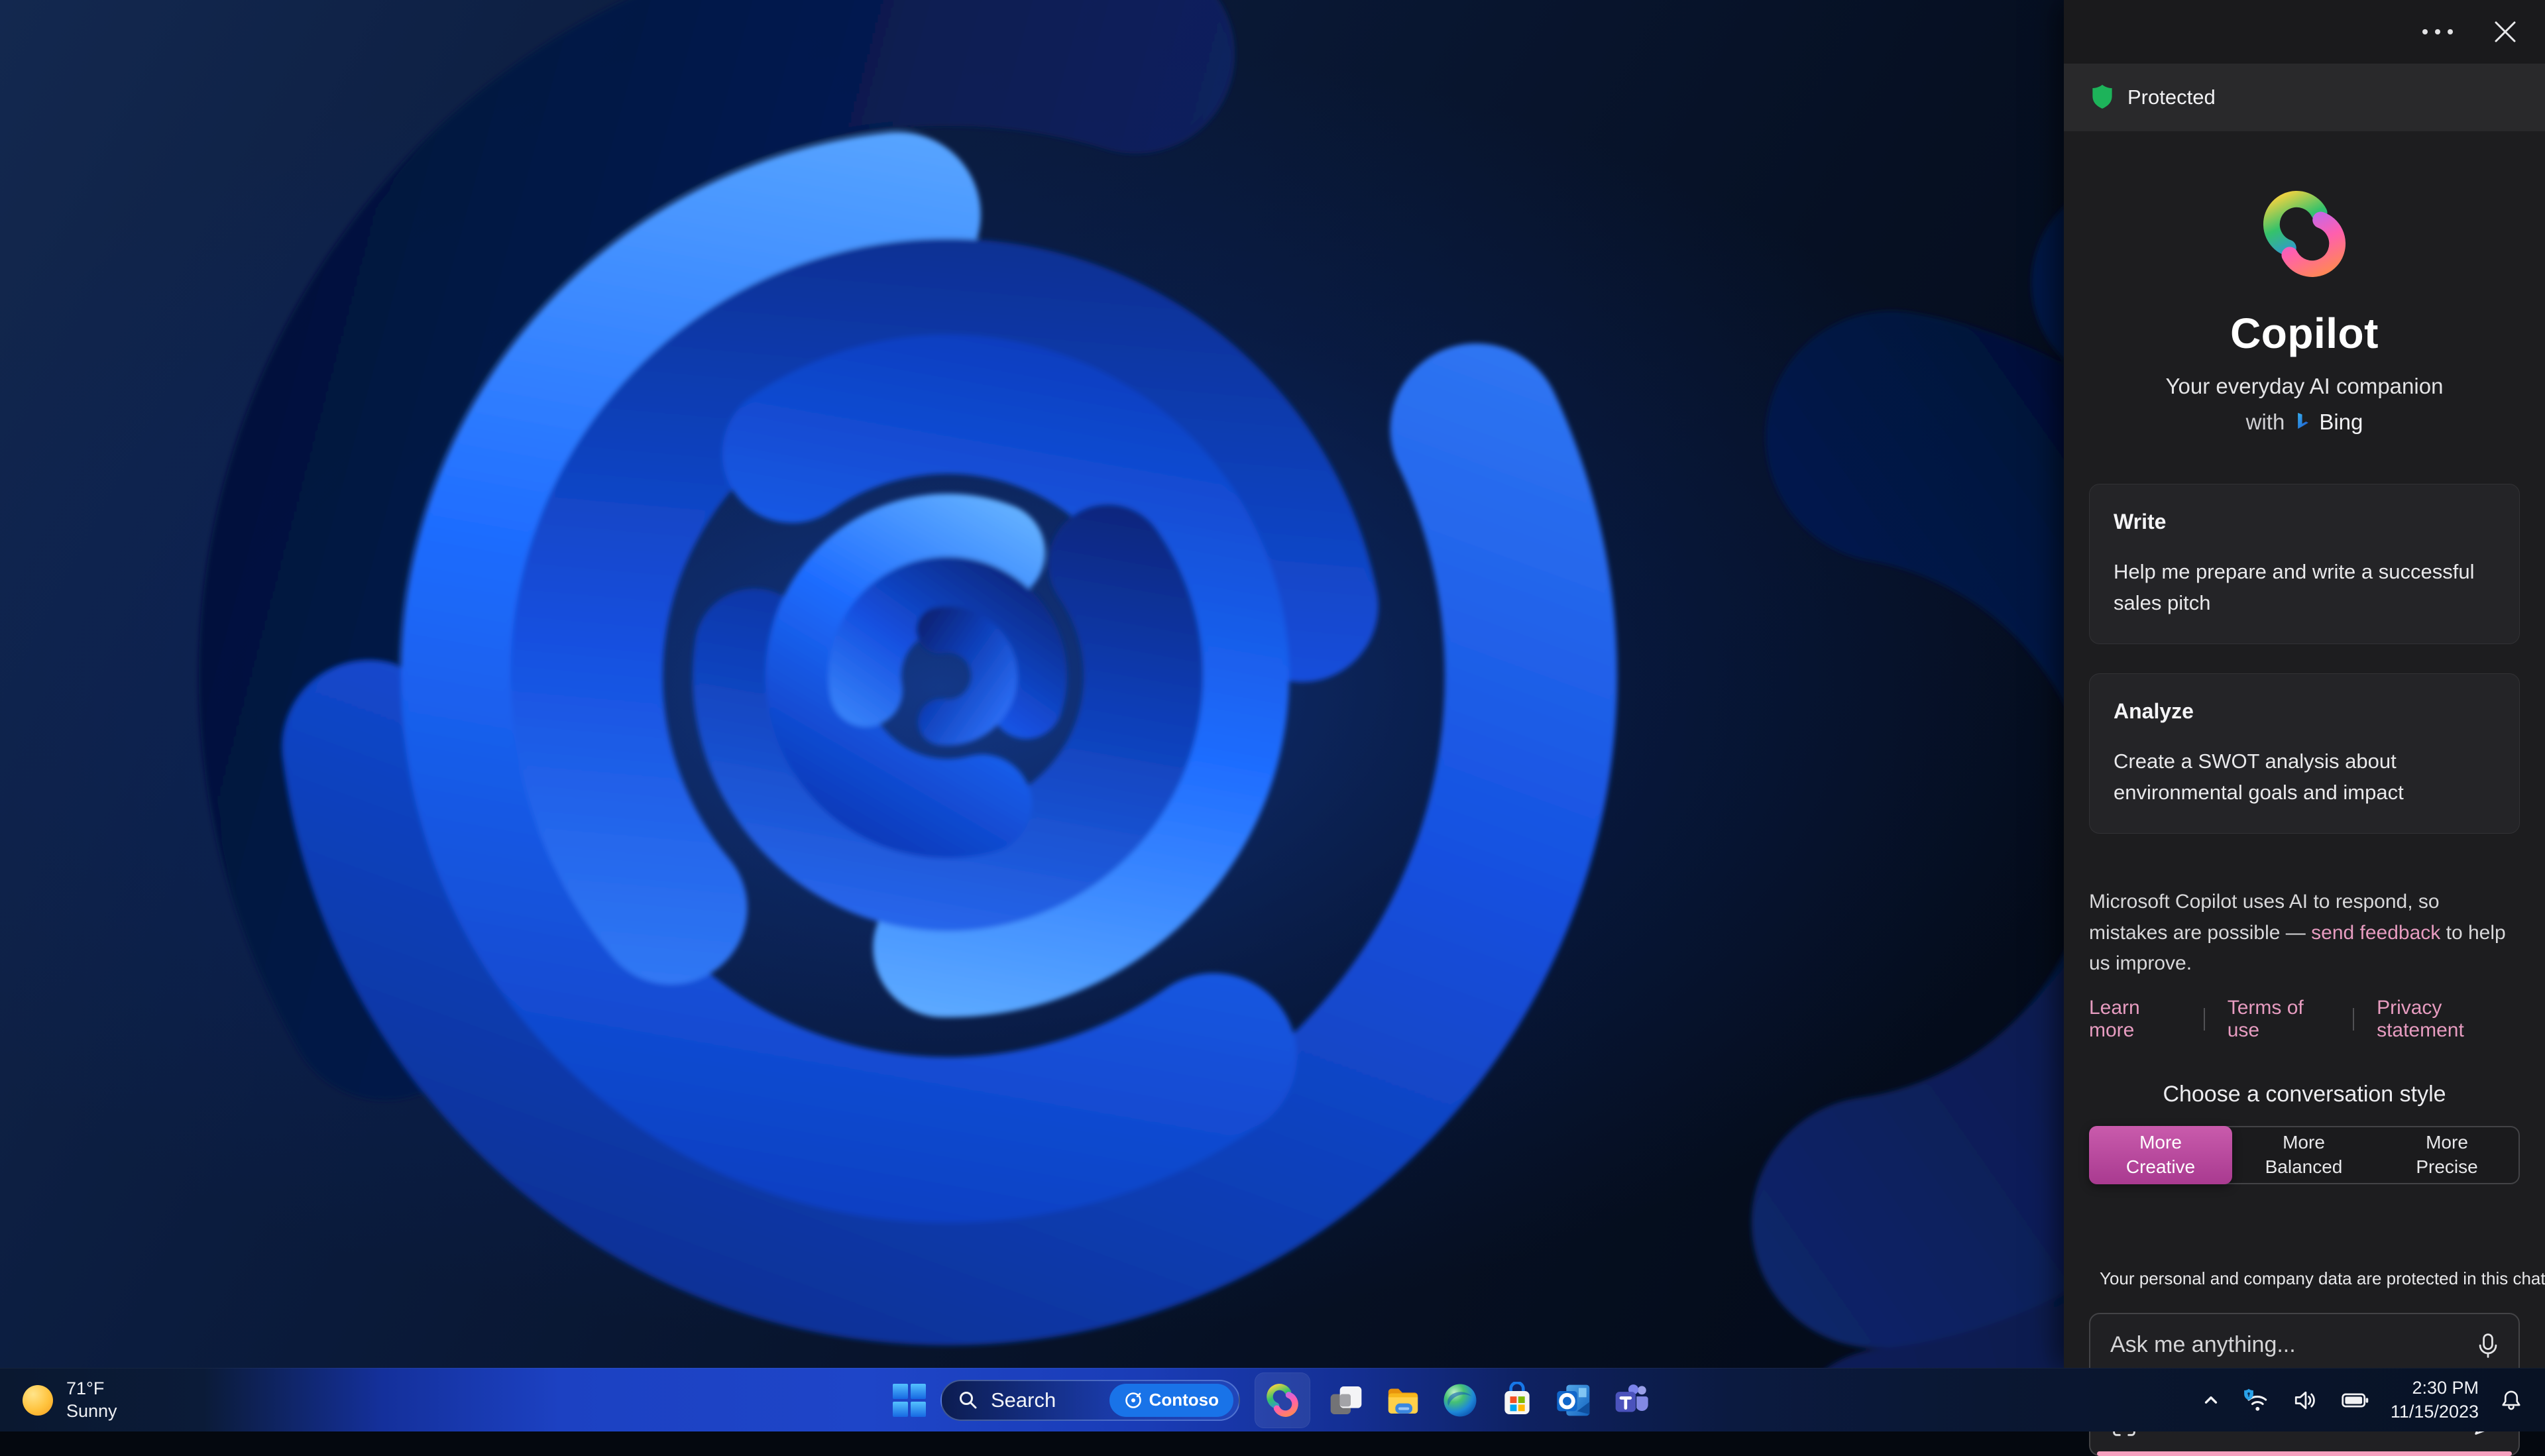 The image size is (2545, 1456). I want to click on taskbar-edge-button, so click(1460, 1400).